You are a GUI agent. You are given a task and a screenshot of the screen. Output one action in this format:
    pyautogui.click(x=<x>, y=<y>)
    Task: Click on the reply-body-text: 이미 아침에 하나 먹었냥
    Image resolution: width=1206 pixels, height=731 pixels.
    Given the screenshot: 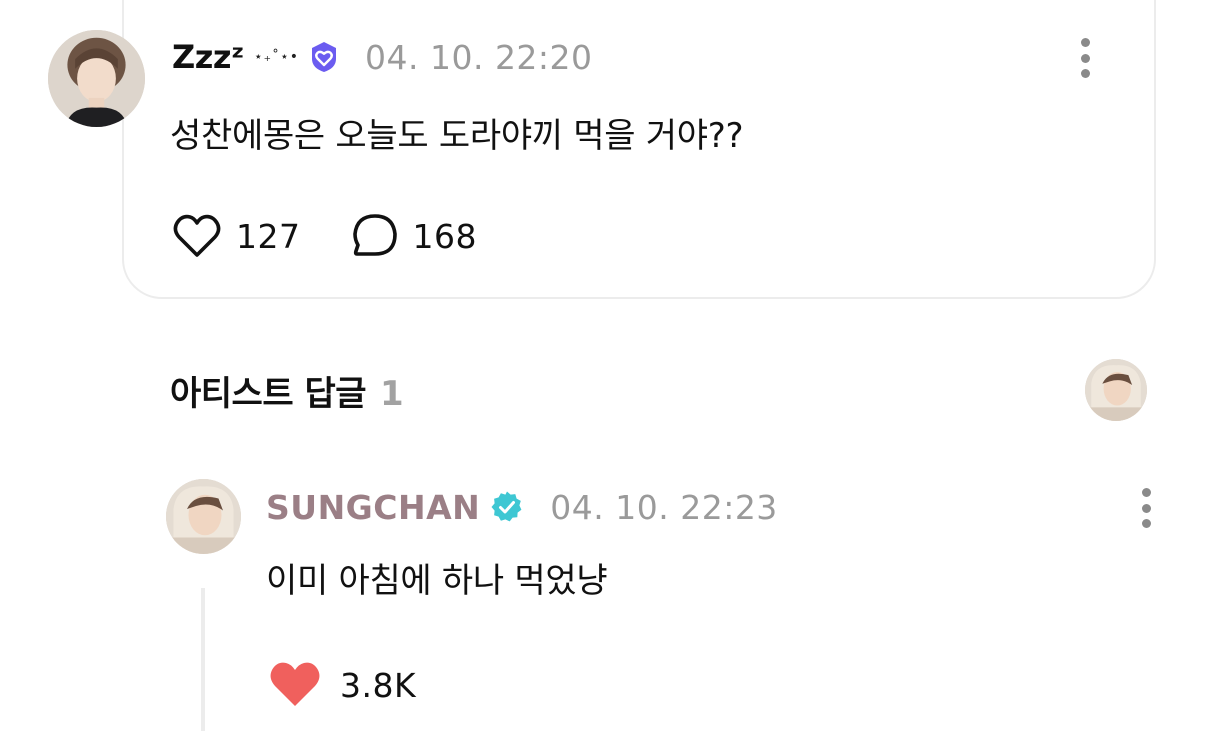 What is the action you would take?
    pyautogui.click(x=437, y=581)
    